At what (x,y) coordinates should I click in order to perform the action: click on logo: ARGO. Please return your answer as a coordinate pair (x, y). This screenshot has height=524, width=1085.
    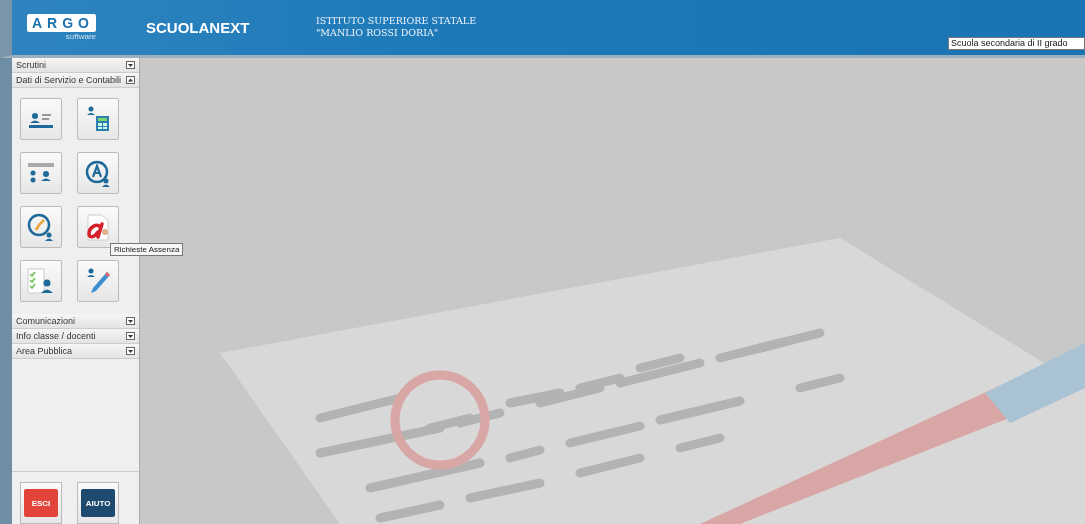
    Looking at the image, I should click on (61, 23).